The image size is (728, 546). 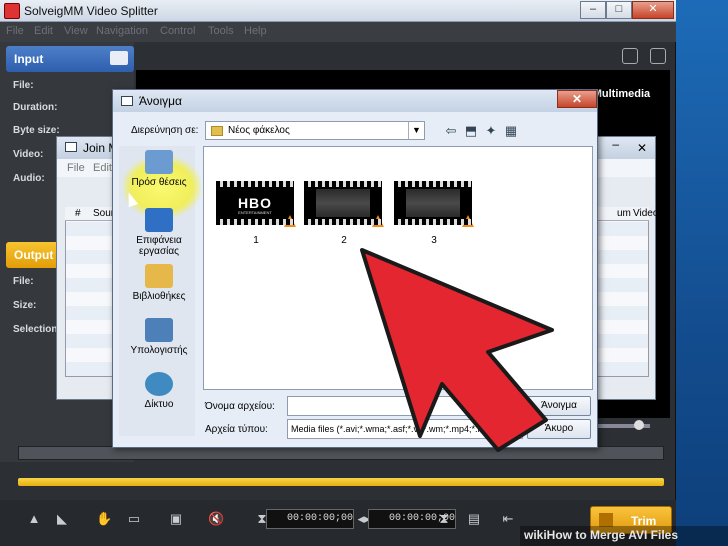 What do you see at coordinates (28, 154) in the screenshot?
I see `input-video-label: Video:` at bounding box center [28, 154].